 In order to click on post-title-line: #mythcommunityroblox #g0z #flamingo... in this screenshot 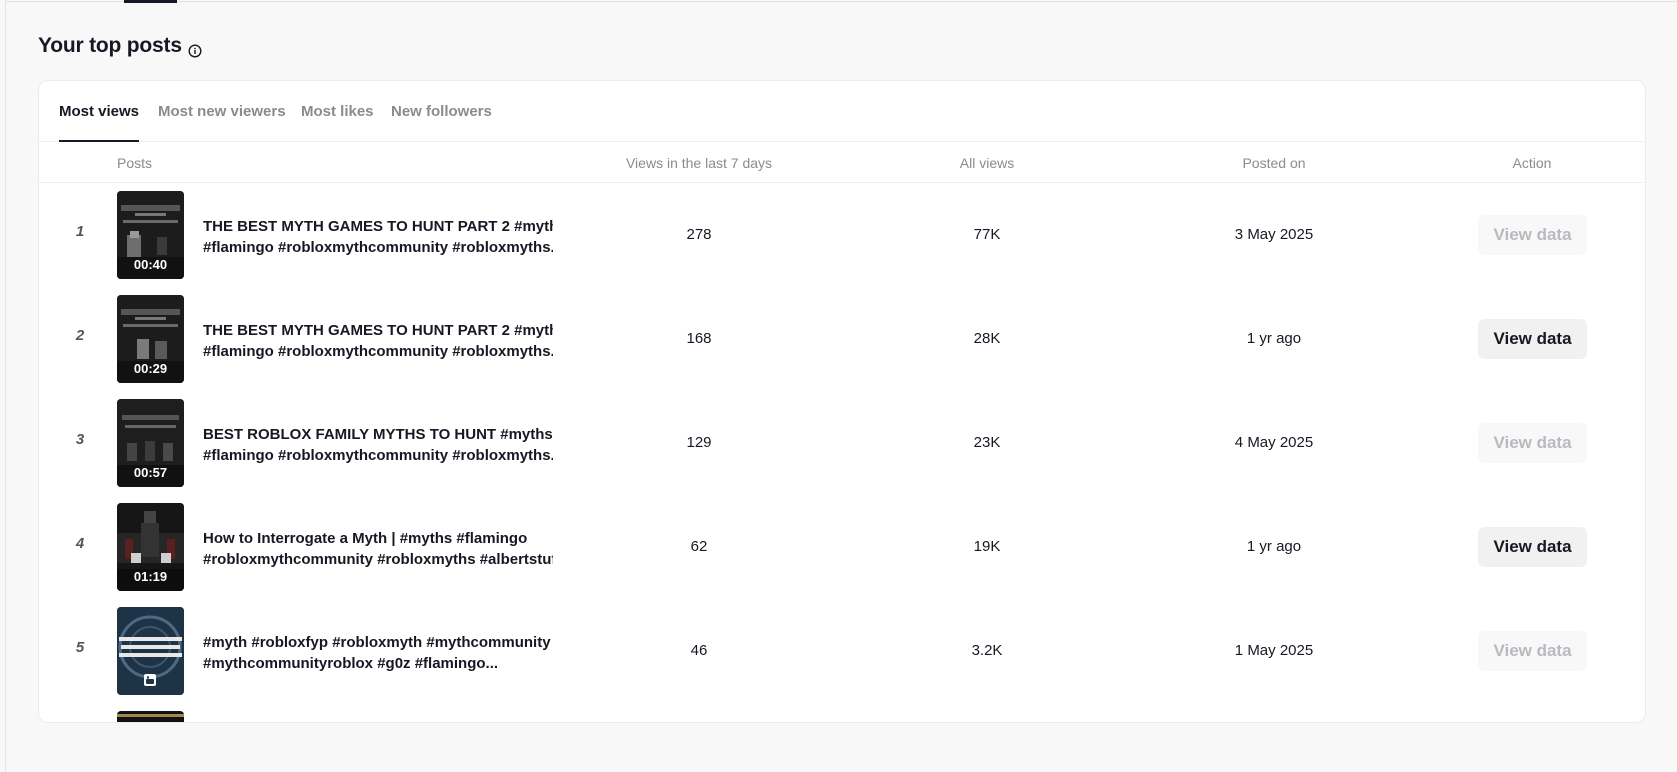, I will do `click(351, 663)`.